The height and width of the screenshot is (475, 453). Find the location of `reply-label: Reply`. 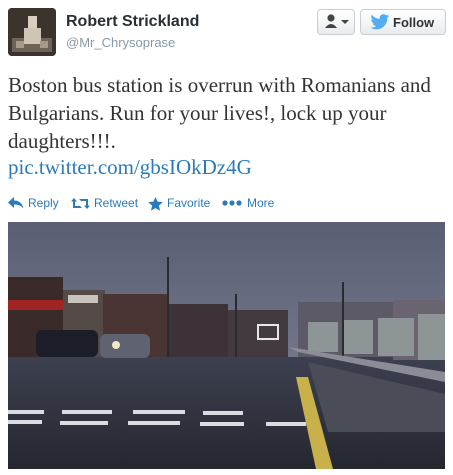

reply-label: Reply is located at coordinates (43, 203).